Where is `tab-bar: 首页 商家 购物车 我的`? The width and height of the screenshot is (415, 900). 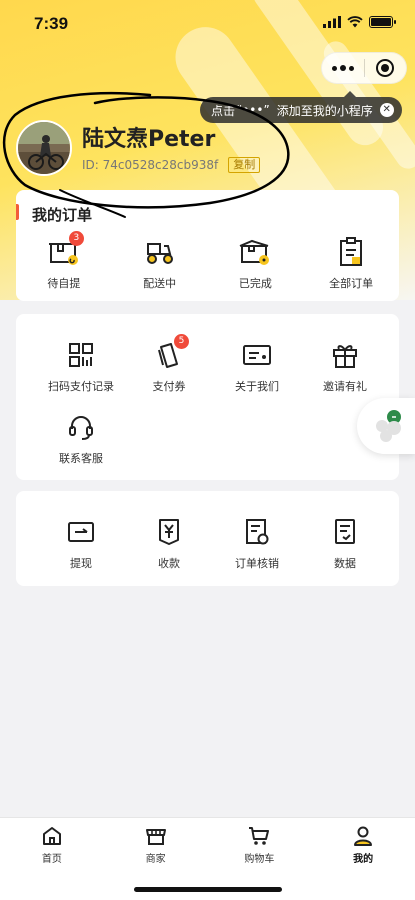
tab-bar: 首页 商家 购物车 我的 is located at coordinates (207, 858).